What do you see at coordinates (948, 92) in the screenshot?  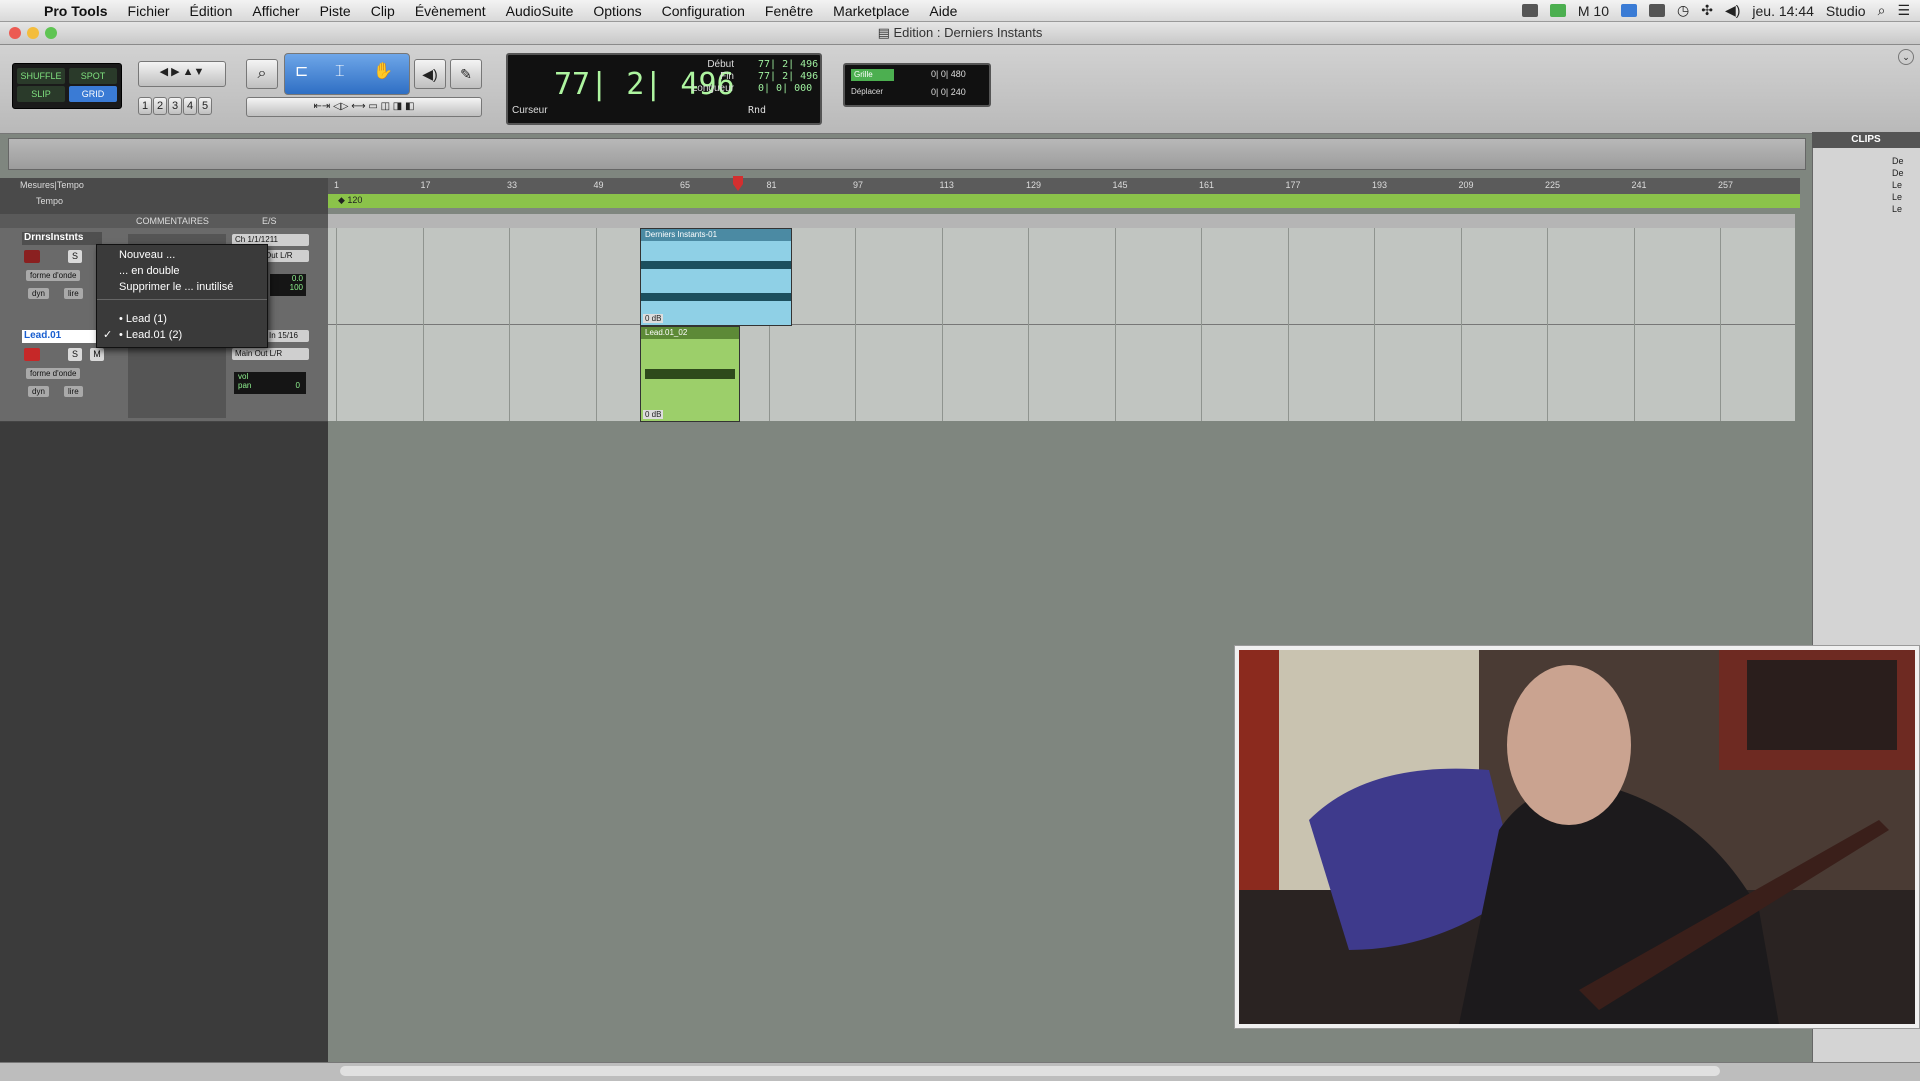 I see `nudge-value: 0| 0| 240` at bounding box center [948, 92].